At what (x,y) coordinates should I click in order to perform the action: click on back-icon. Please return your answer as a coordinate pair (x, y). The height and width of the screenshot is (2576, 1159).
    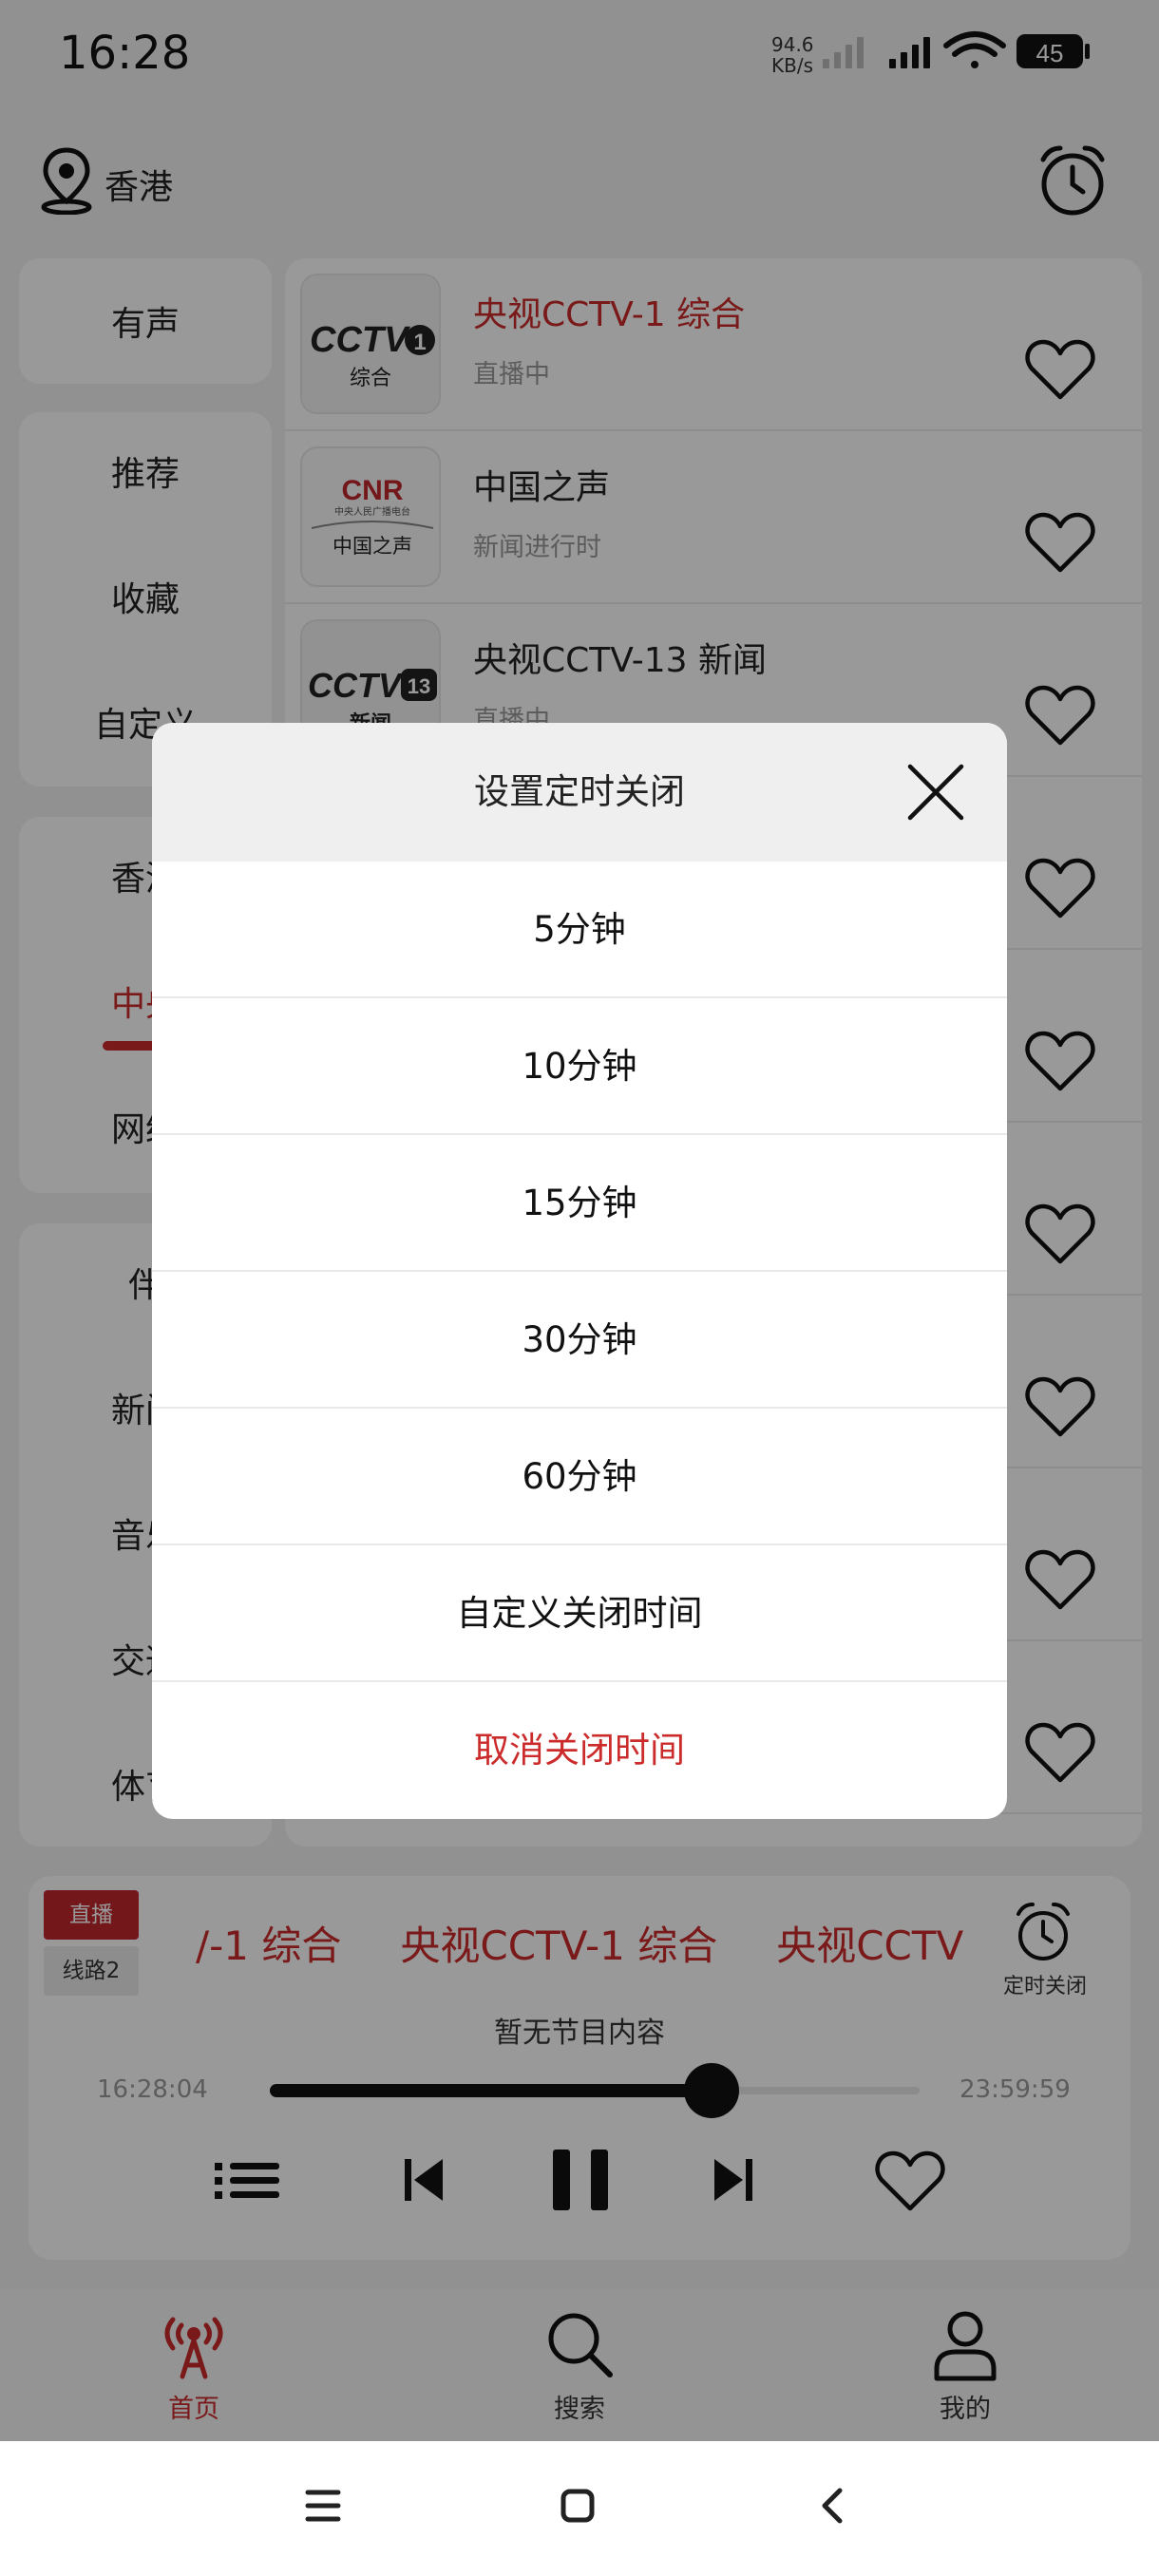
    Looking at the image, I should click on (832, 2506).